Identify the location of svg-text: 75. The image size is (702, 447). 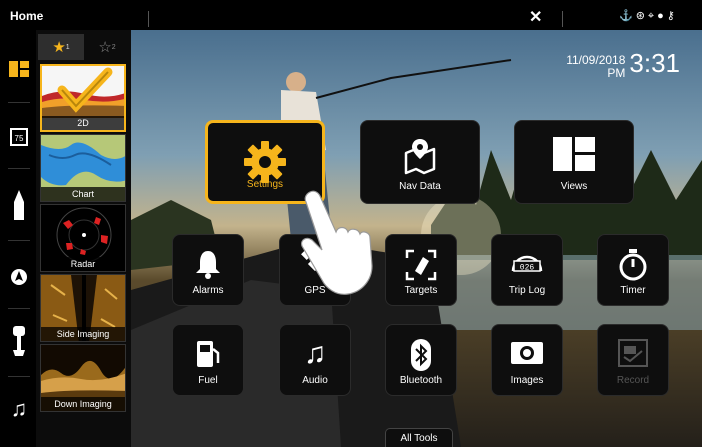
(19, 138).